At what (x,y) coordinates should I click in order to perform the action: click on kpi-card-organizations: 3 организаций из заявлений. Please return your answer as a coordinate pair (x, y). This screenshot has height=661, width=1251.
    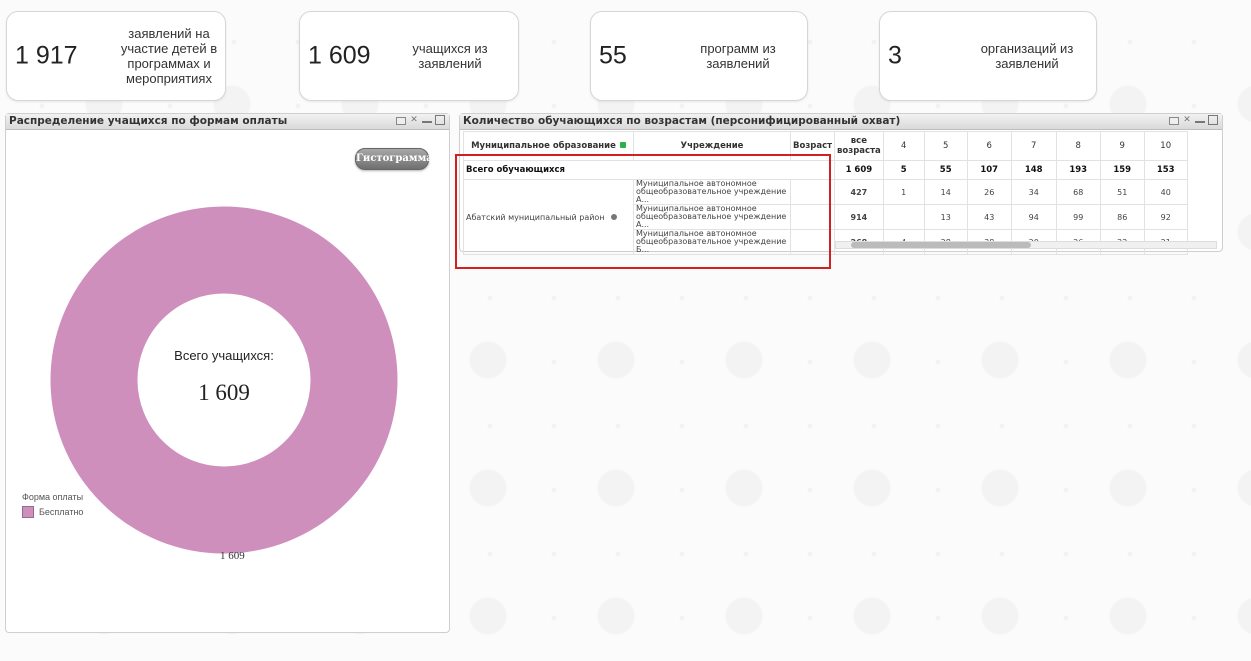
    Looking at the image, I should click on (988, 56).